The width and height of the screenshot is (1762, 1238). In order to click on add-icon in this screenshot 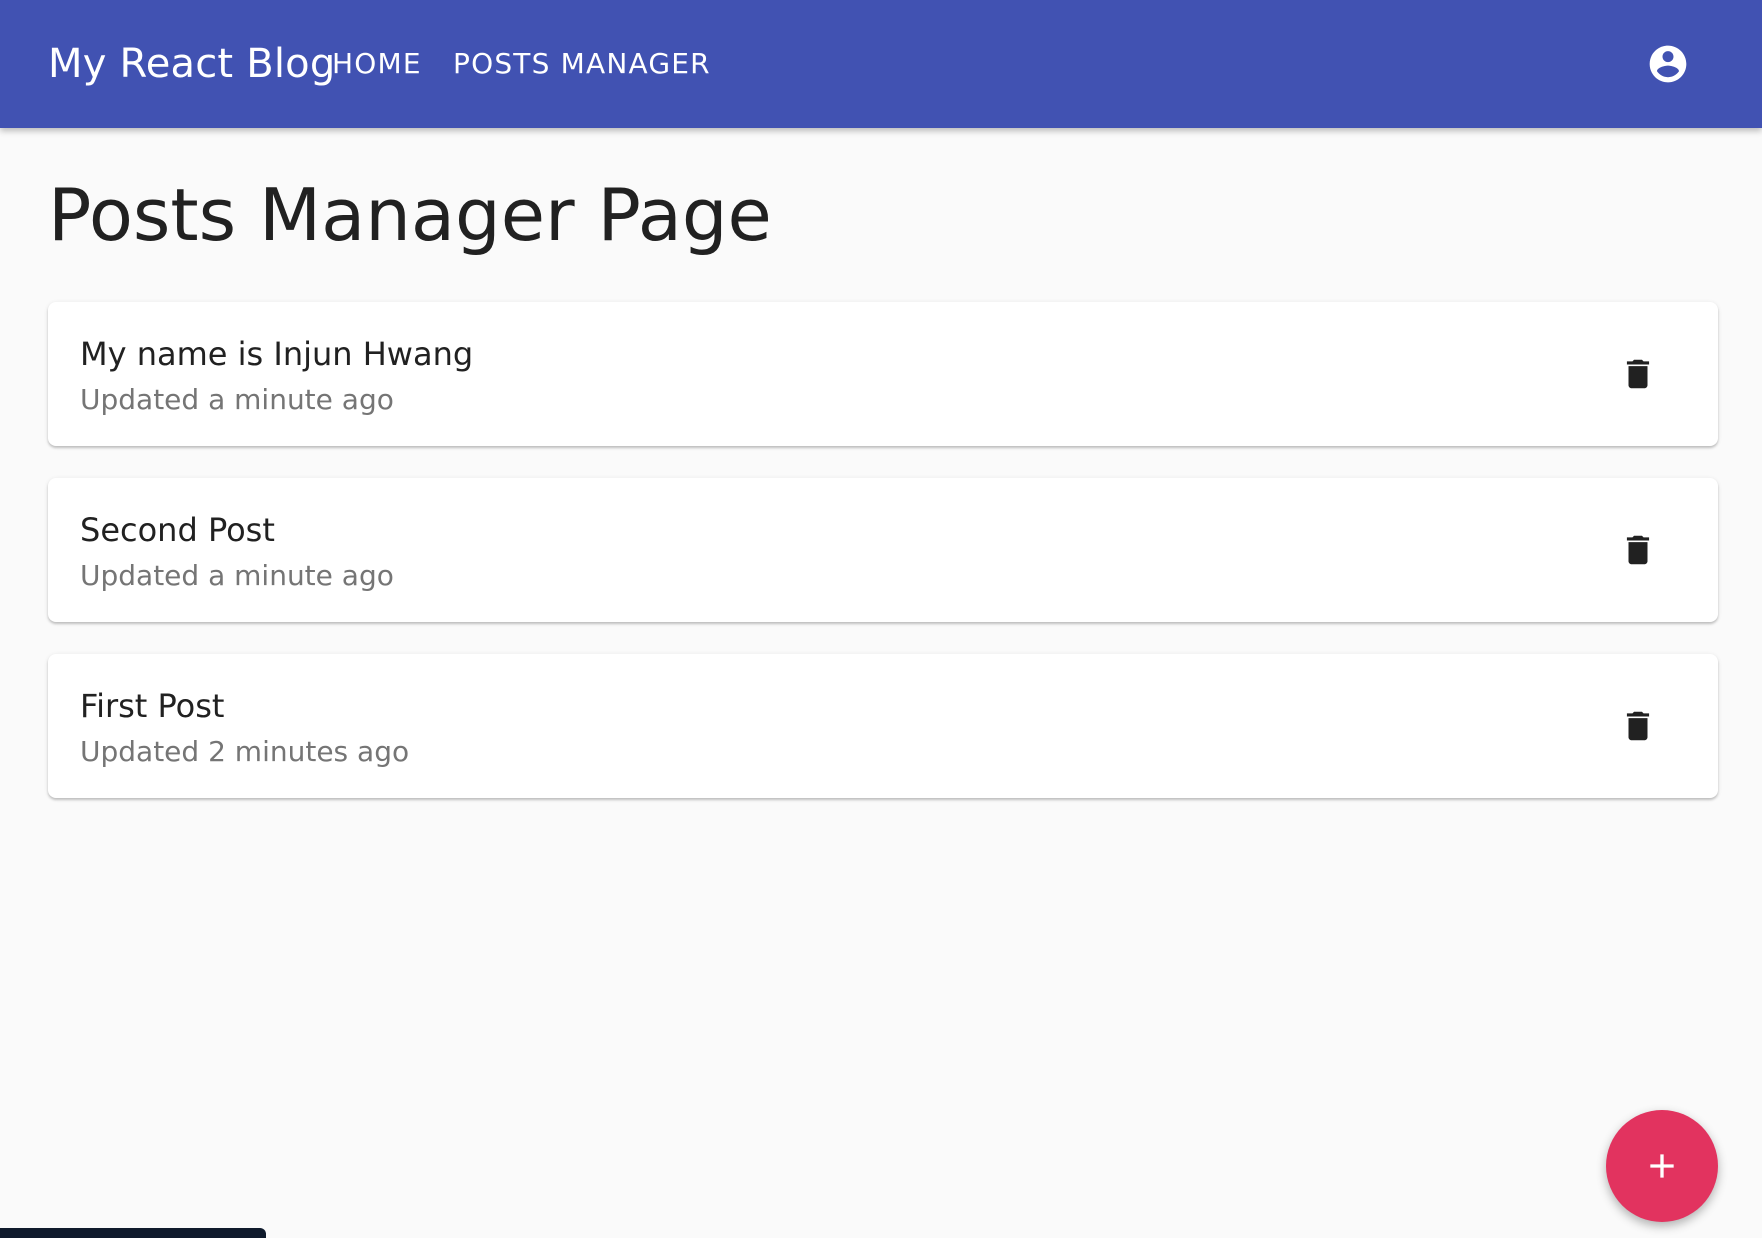, I will do `click(1662, 1166)`.